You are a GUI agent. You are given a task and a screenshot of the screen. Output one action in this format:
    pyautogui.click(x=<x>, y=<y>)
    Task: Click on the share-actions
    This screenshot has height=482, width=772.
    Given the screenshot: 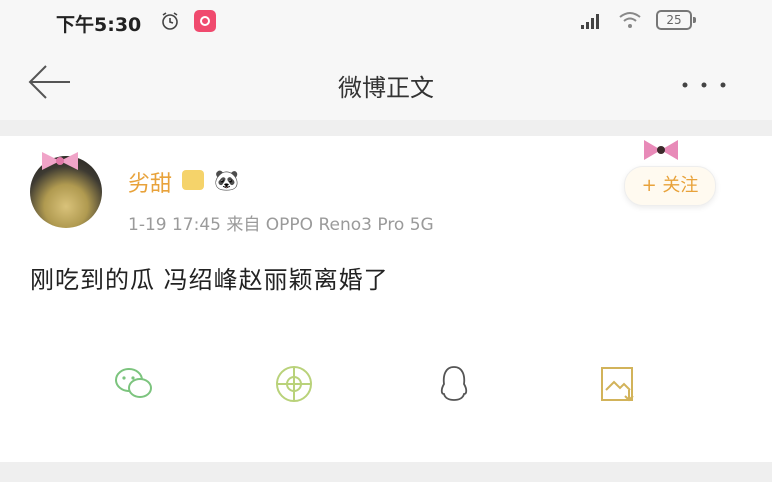 What is the action you would take?
    pyautogui.click(x=386, y=386)
    